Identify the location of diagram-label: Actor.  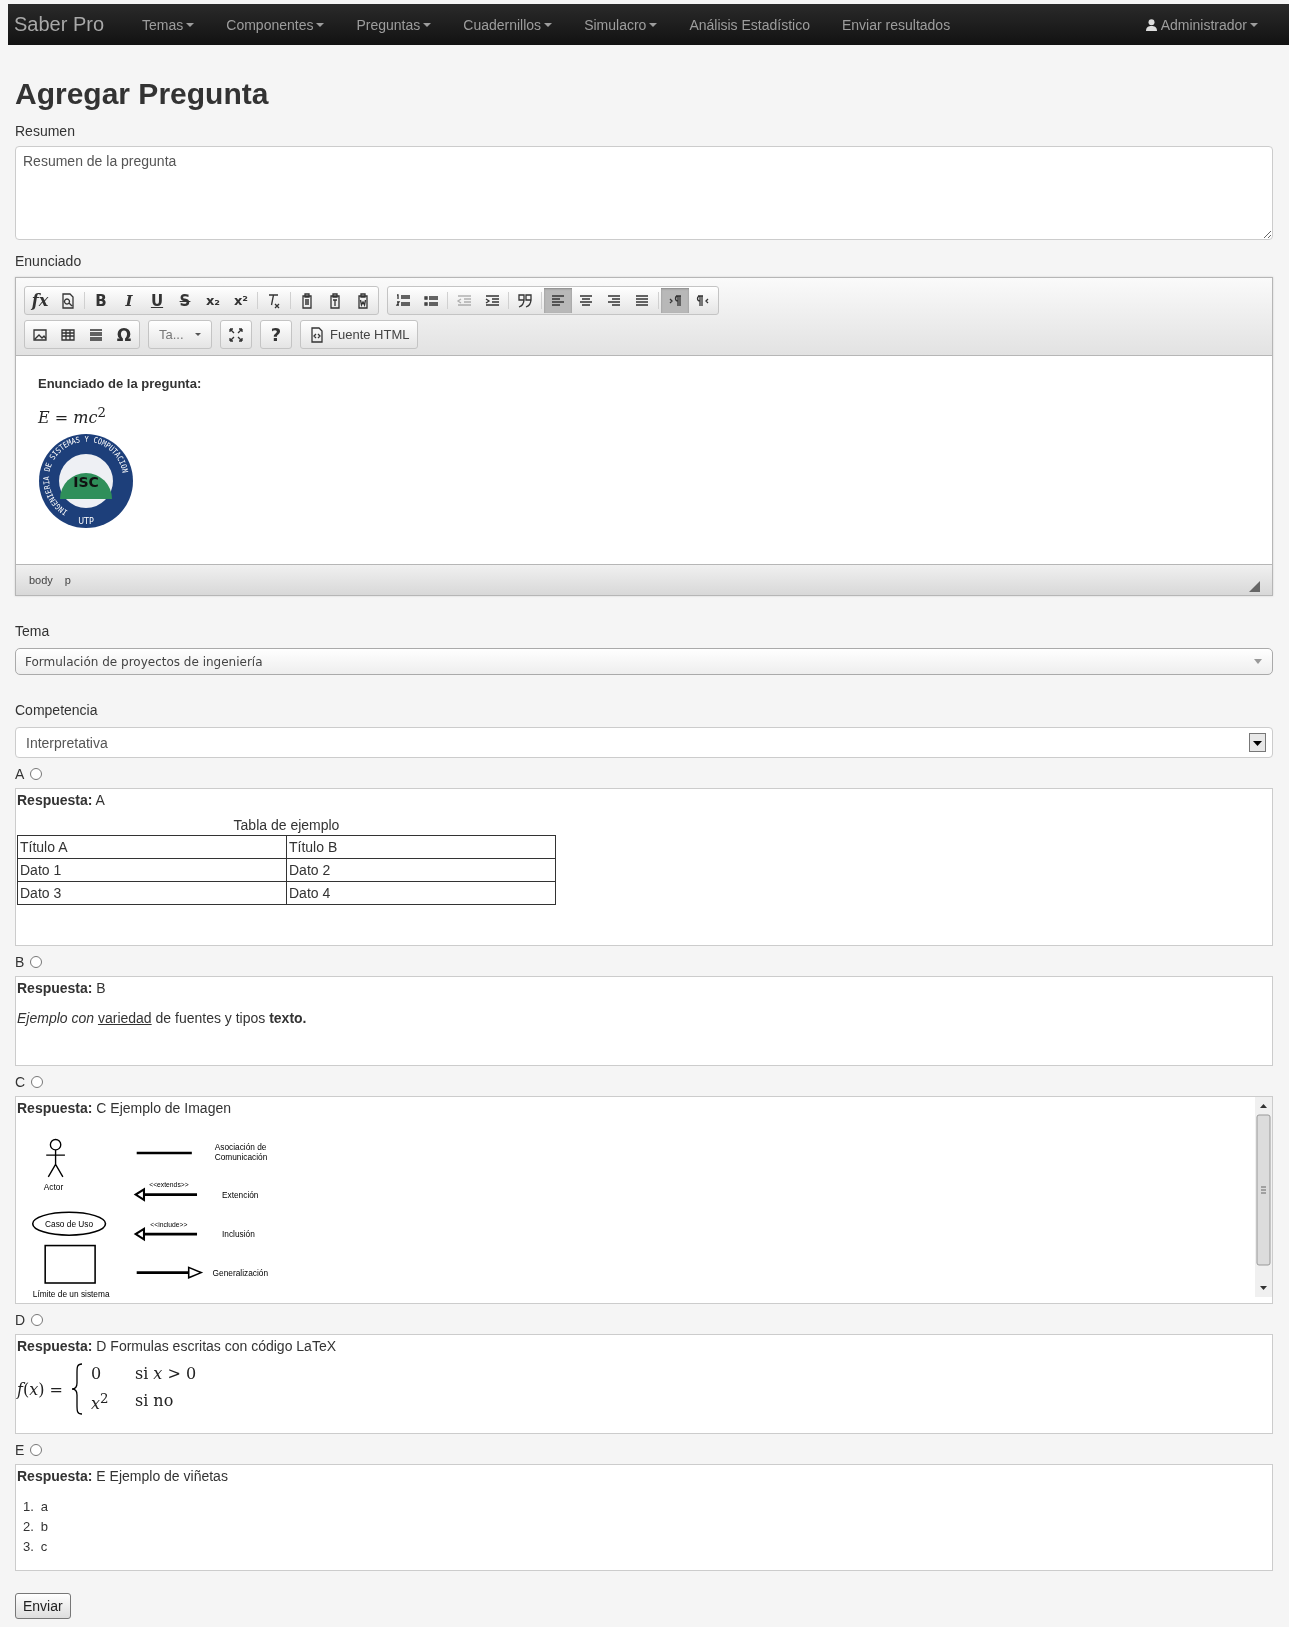
(53, 1187).